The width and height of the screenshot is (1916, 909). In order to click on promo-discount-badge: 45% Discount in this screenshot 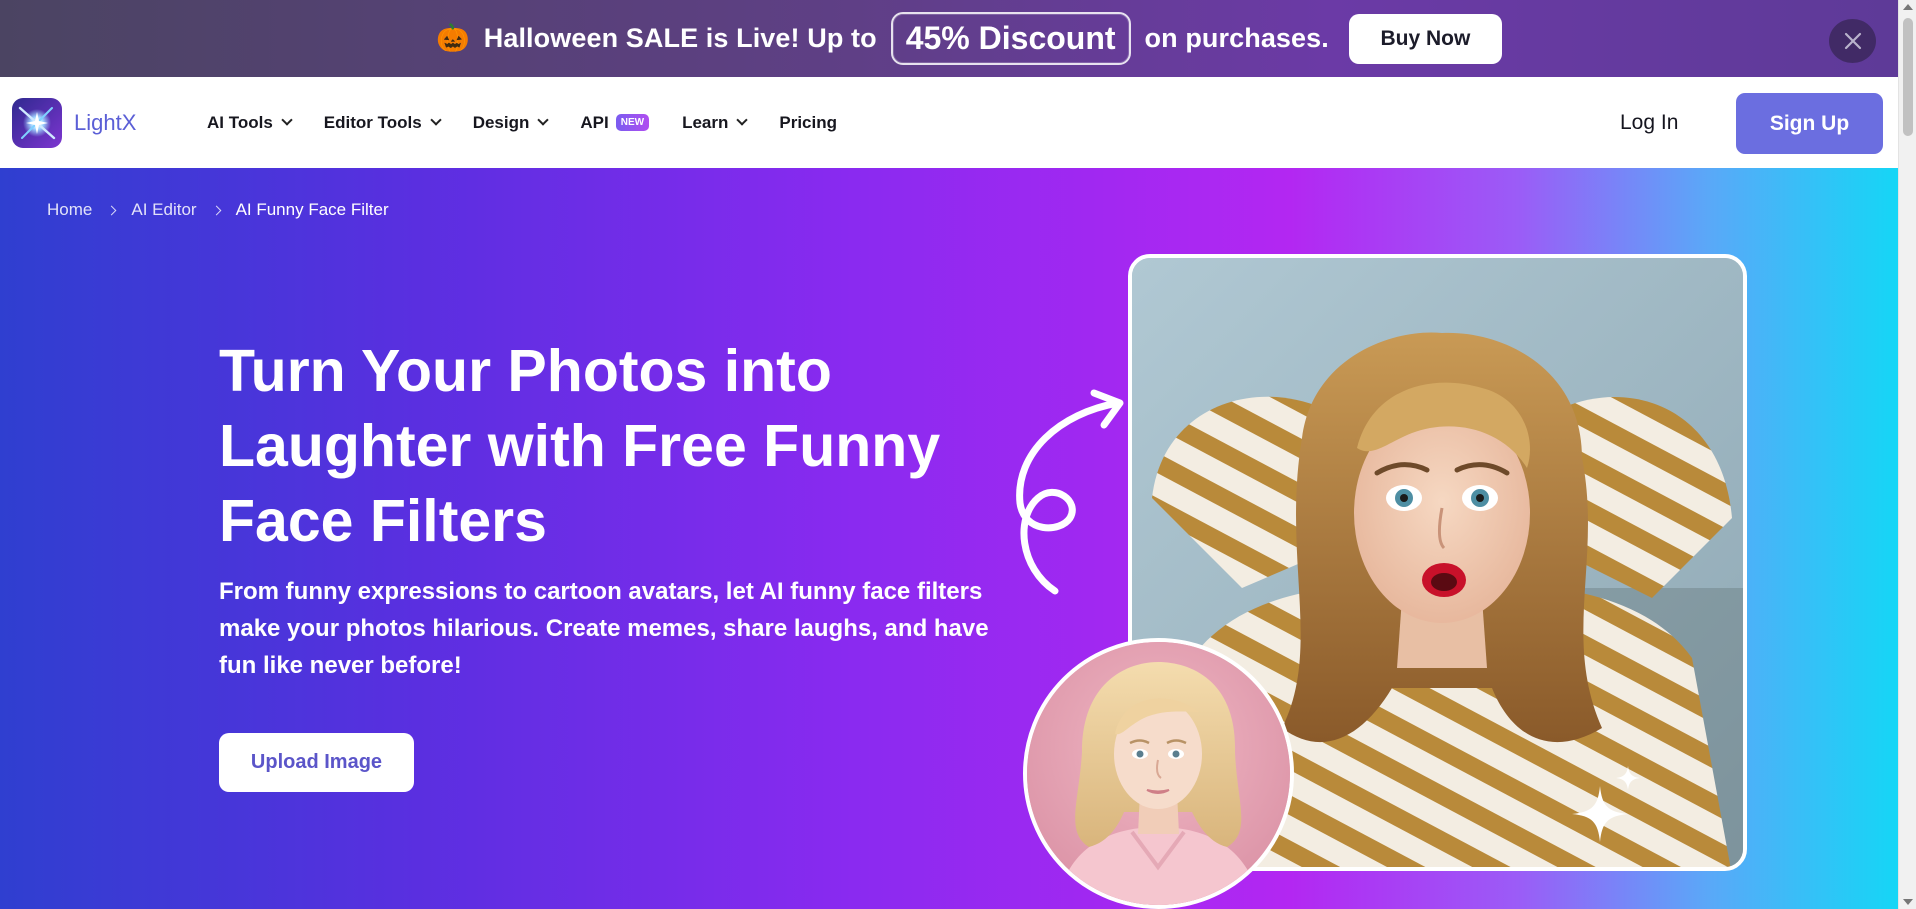, I will do `click(1010, 38)`.